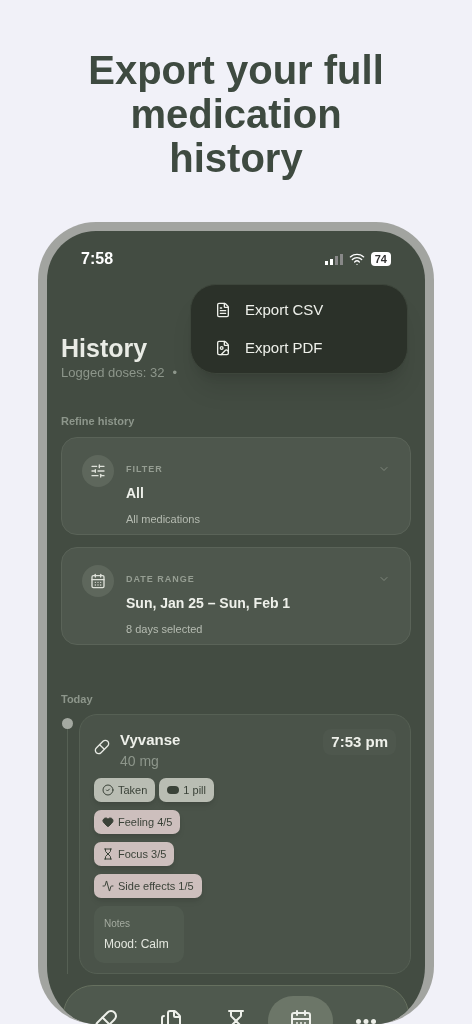 The image size is (472, 1024). I want to click on date-range-card: DATE RANGE Sun, Jan 25 – Sun, Feb 1 8 days selected, so click(236, 596).